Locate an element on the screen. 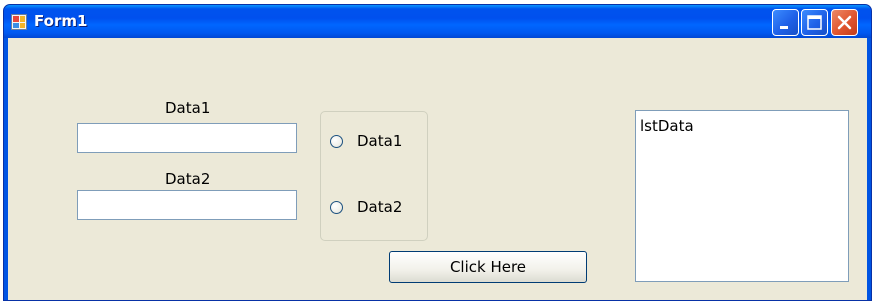 The height and width of the screenshot is (304, 875). data2-label: Data2 is located at coordinates (188, 179).